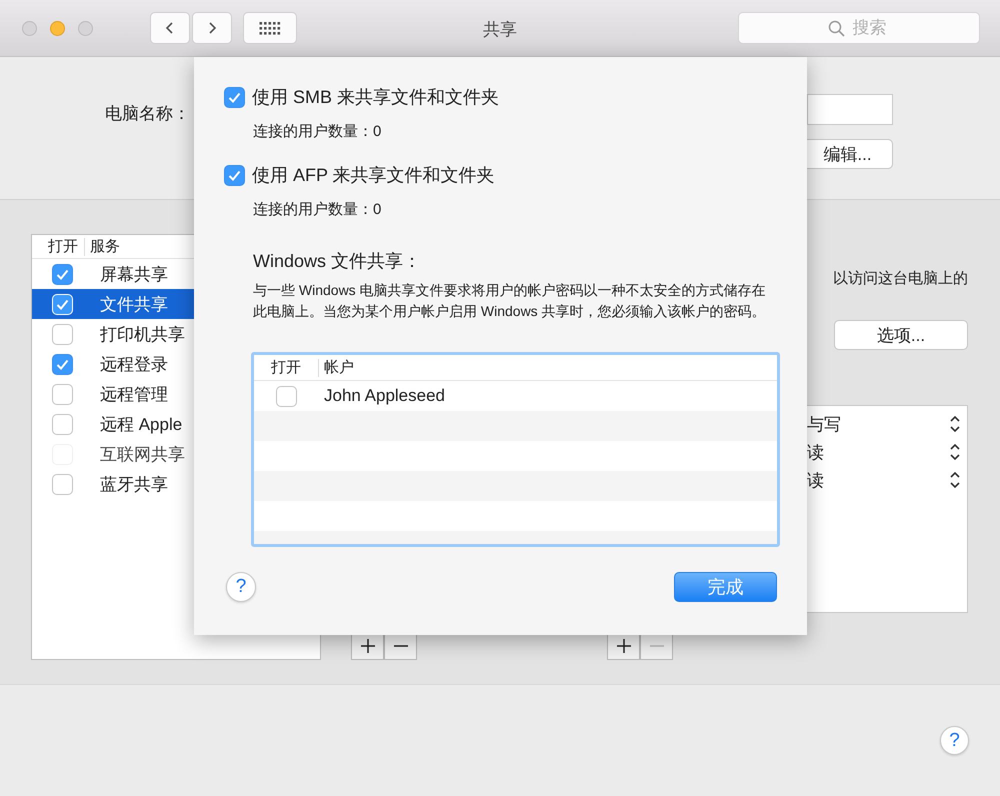 The height and width of the screenshot is (796, 1000). What do you see at coordinates (85, 28) in the screenshot?
I see `zoom-button` at bounding box center [85, 28].